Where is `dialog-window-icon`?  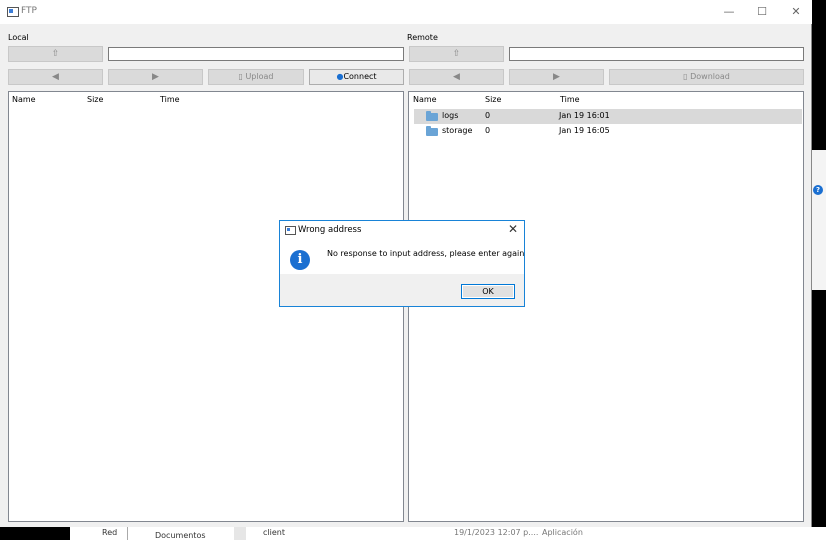 dialog-window-icon is located at coordinates (290, 230).